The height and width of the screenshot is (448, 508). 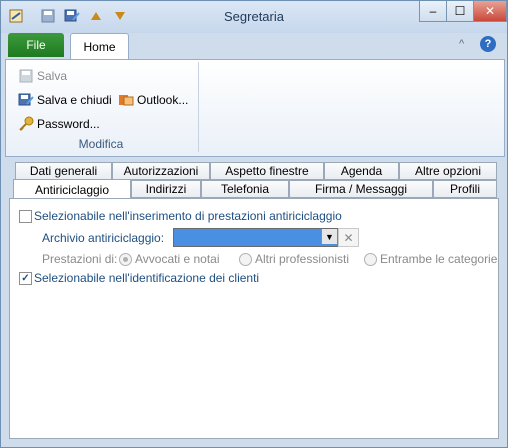 I want to click on tab-home: Home, so click(x=99, y=46).